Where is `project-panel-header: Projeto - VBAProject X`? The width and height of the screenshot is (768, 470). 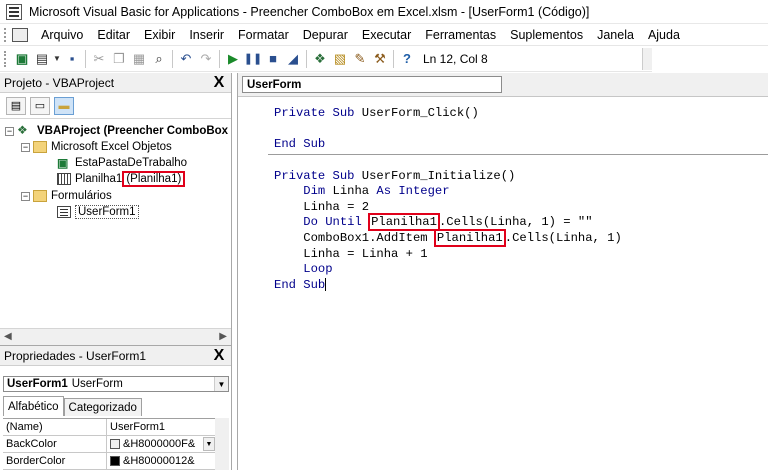
project-panel-header: Projeto - VBAProject X is located at coordinates (115, 83).